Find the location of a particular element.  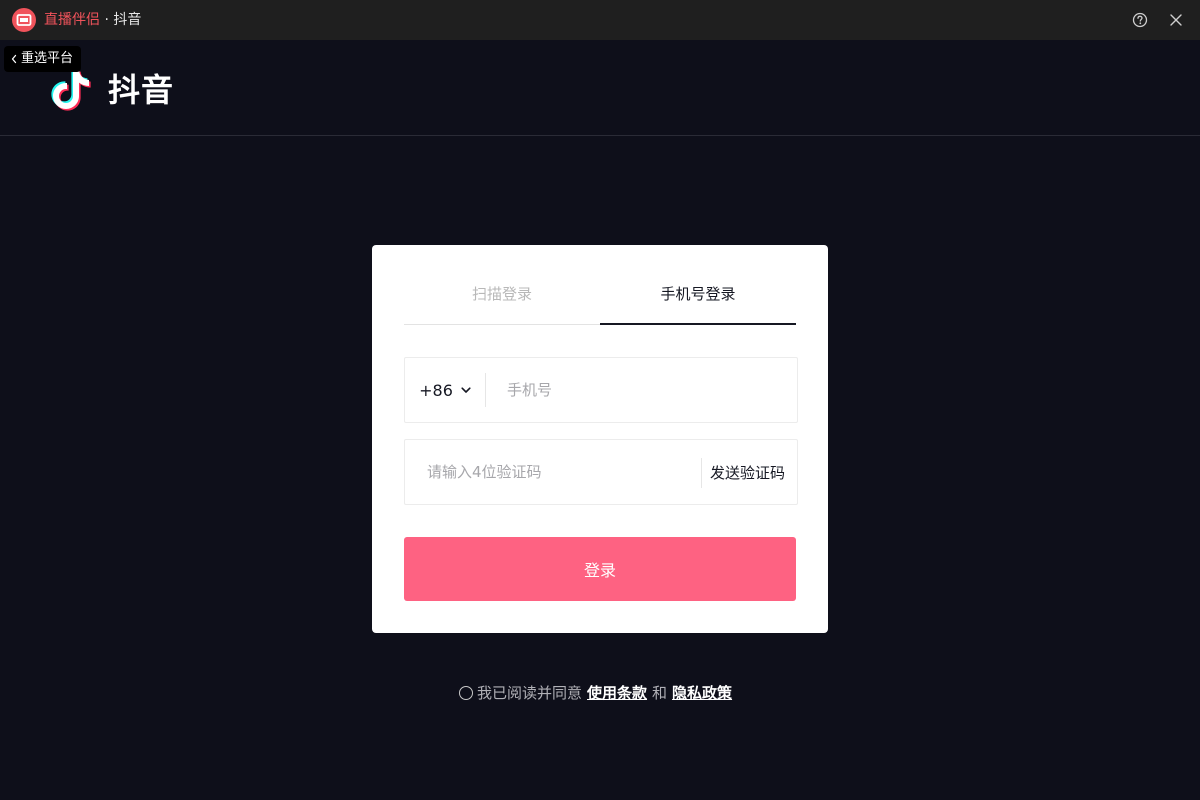

agreement-radio is located at coordinates (466, 693).